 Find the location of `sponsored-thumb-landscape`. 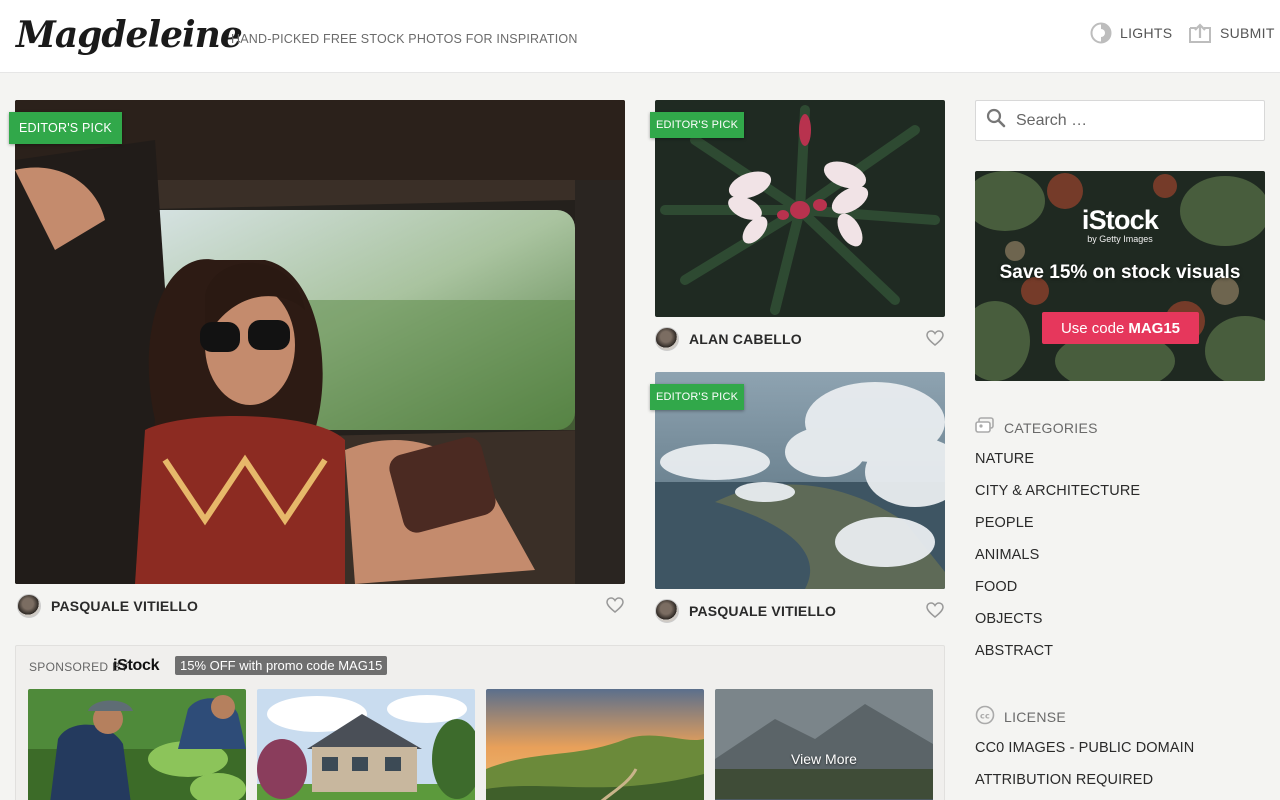

sponsored-thumb-landscape is located at coordinates (595, 744).